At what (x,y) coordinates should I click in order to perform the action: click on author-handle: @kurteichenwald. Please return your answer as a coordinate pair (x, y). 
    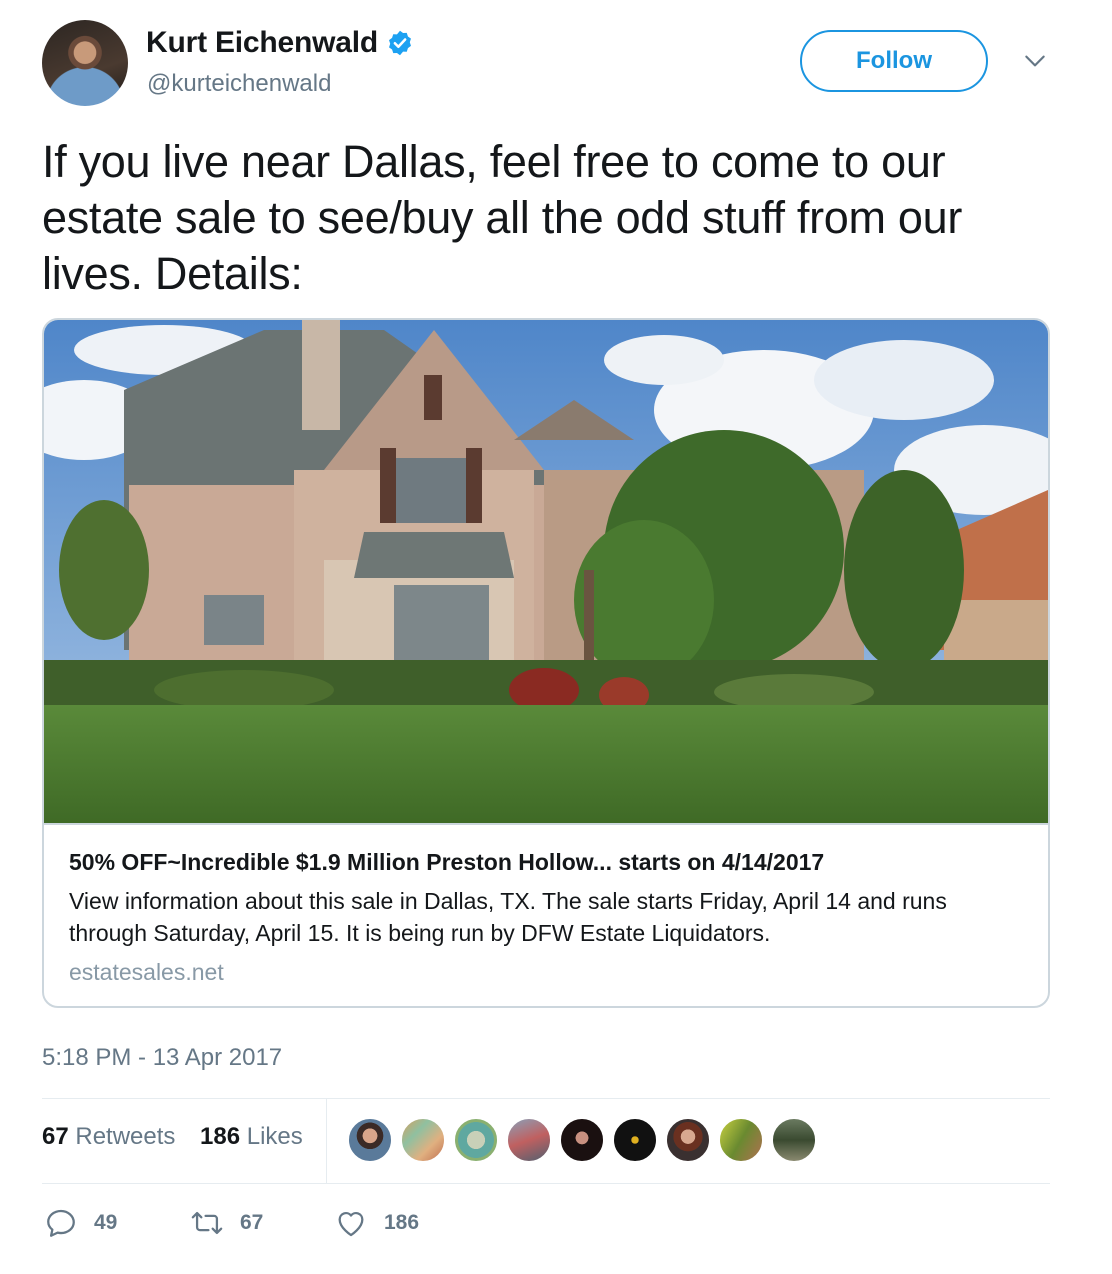
    Looking at the image, I should click on (239, 84).